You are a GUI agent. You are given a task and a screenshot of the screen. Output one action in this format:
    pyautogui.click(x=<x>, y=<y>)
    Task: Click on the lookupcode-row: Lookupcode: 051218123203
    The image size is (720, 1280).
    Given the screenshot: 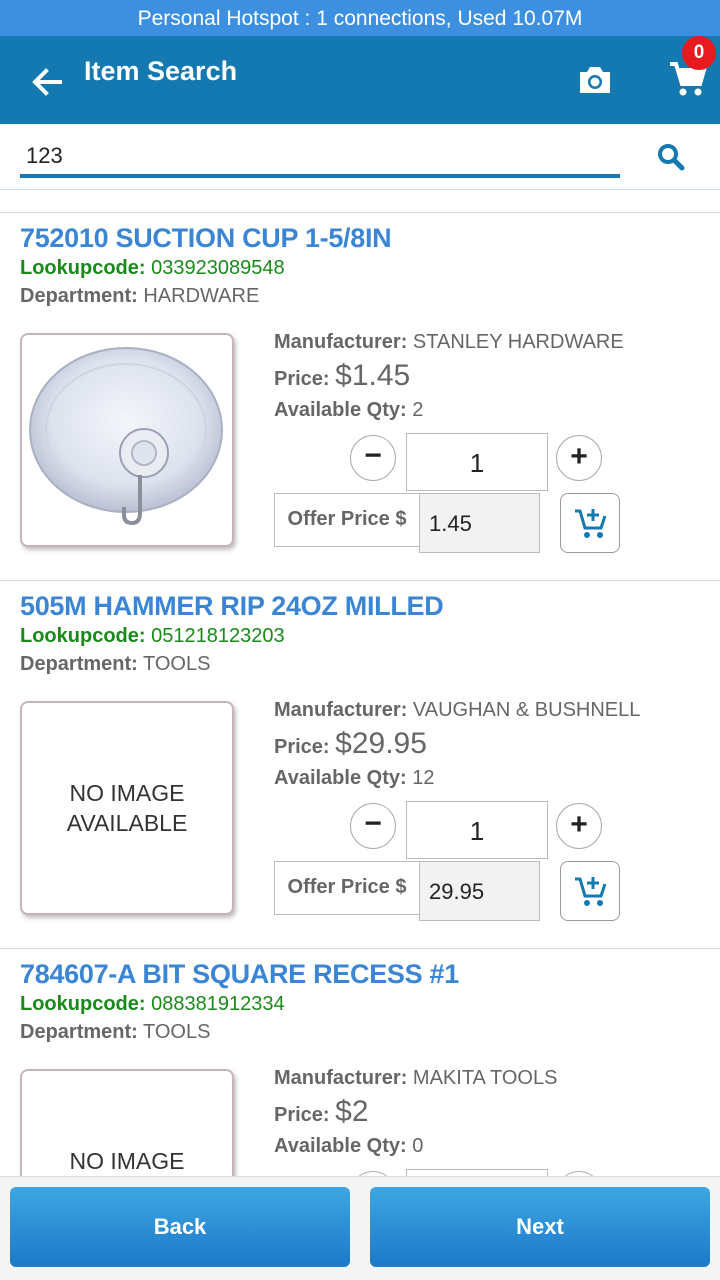 What is the action you would take?
    pyautogui.click(x=152, y=636)
    